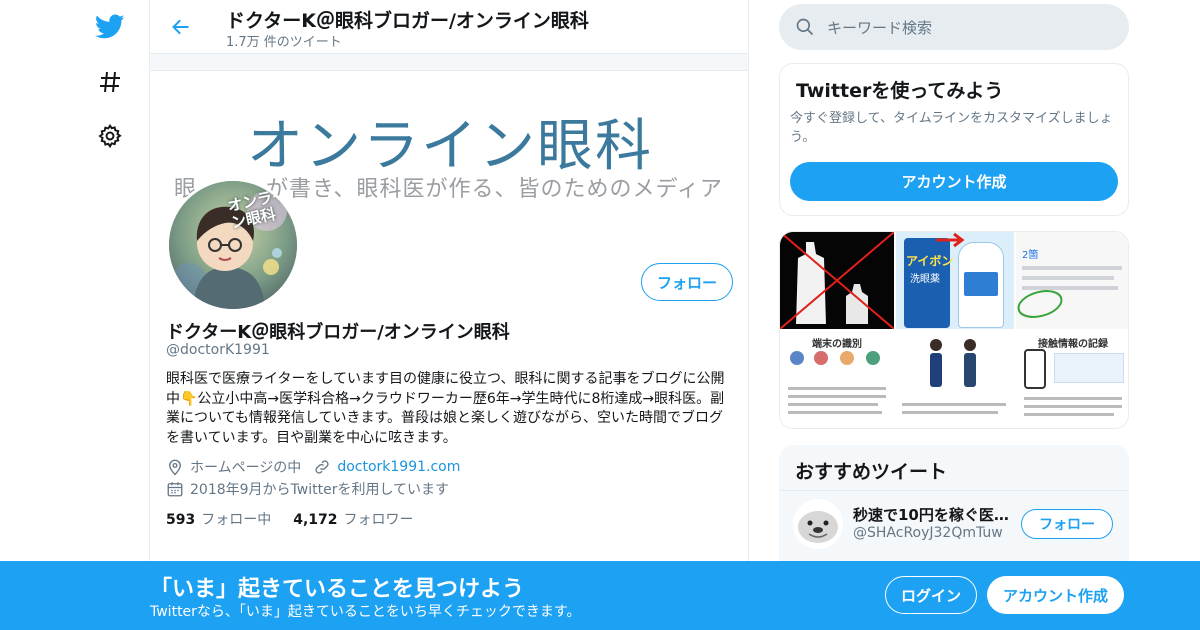  What do you see at coordinates (818, 524) in the screenshot?
I see `recommended-avatar` at bounding box center [818, 524].